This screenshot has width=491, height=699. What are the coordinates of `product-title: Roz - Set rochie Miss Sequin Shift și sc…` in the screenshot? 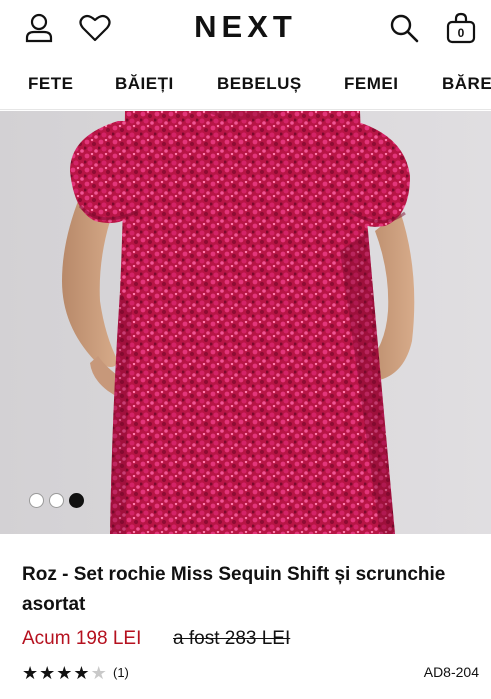 It's located at (234, 589).